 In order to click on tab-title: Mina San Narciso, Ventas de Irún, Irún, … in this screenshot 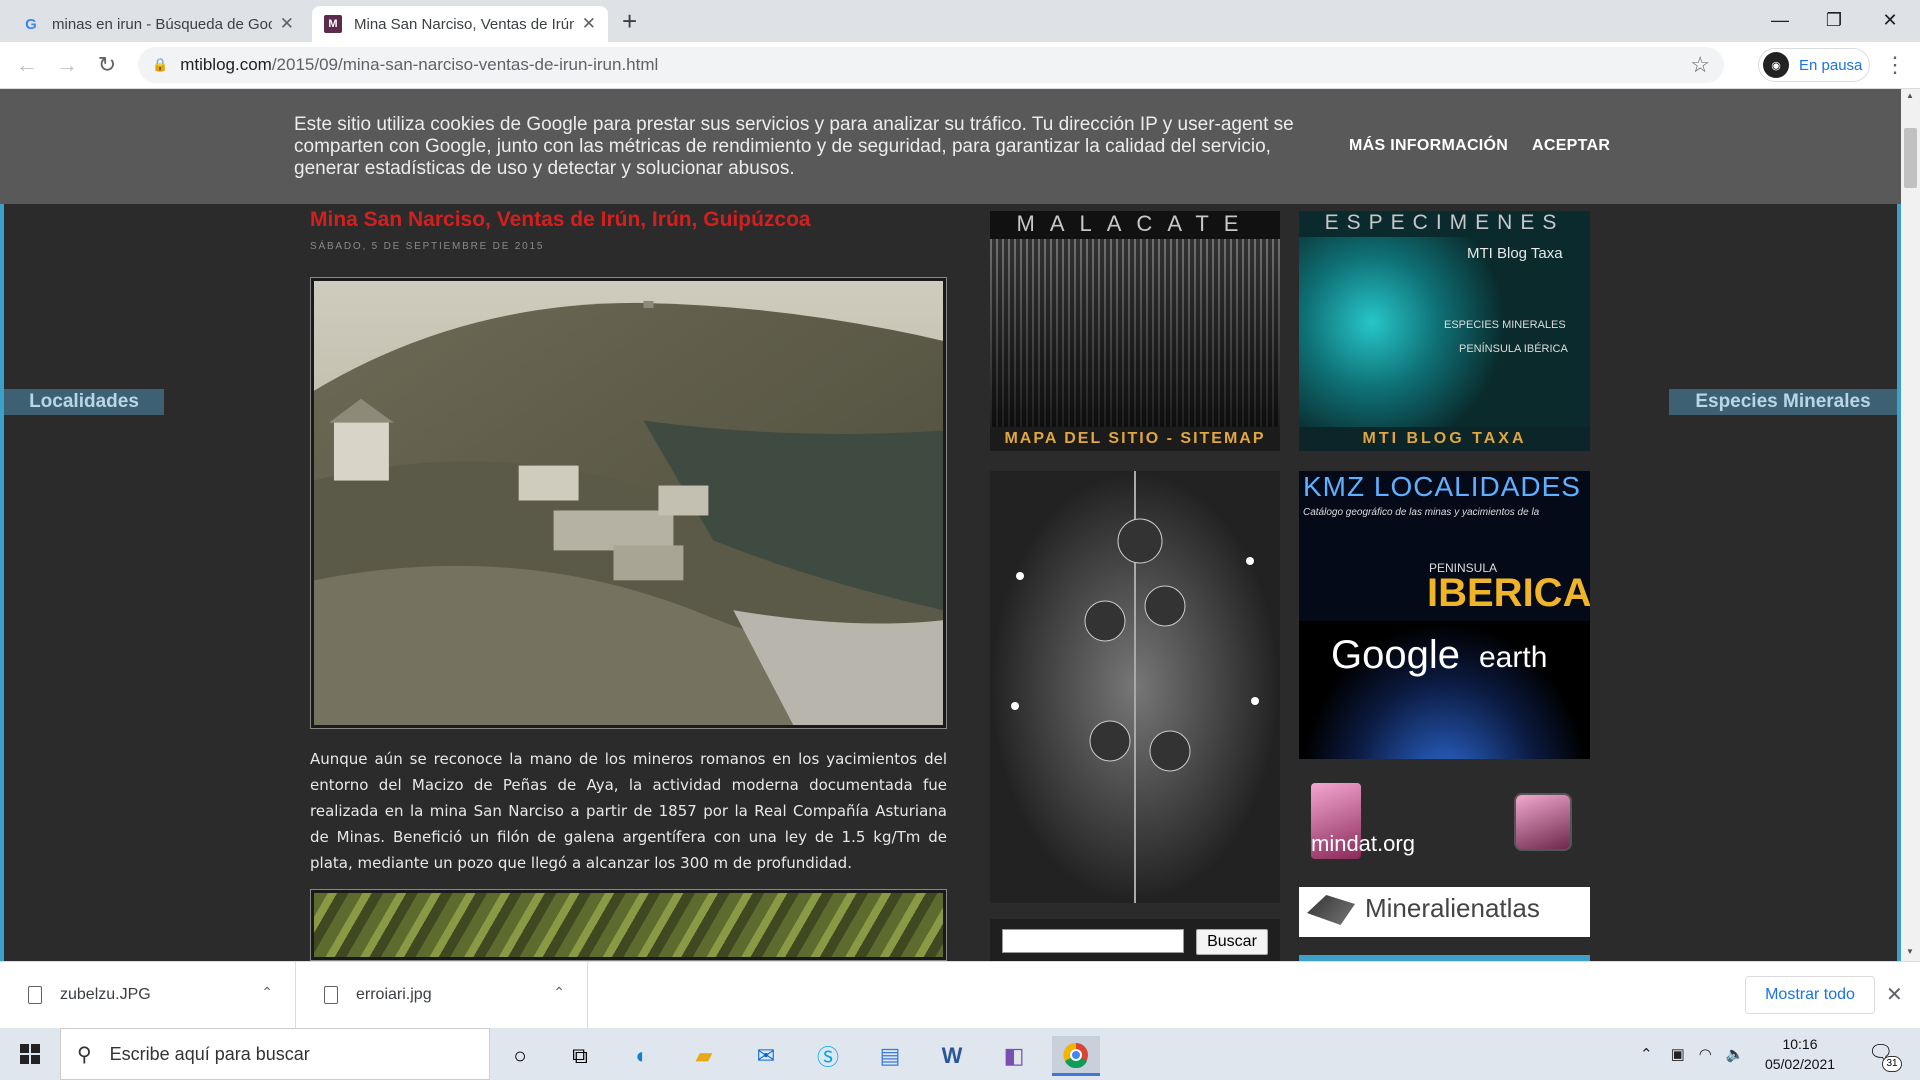, I will do `click(464, 24)`.